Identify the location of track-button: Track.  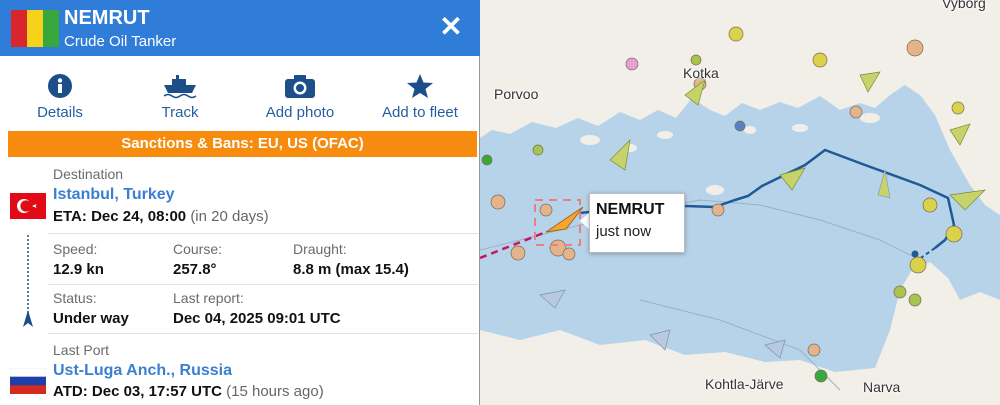
(180, 92).